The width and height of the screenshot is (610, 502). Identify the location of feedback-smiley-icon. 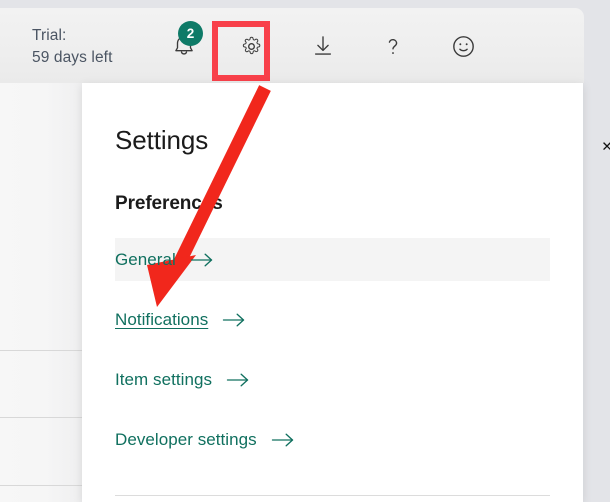
(463, 46).